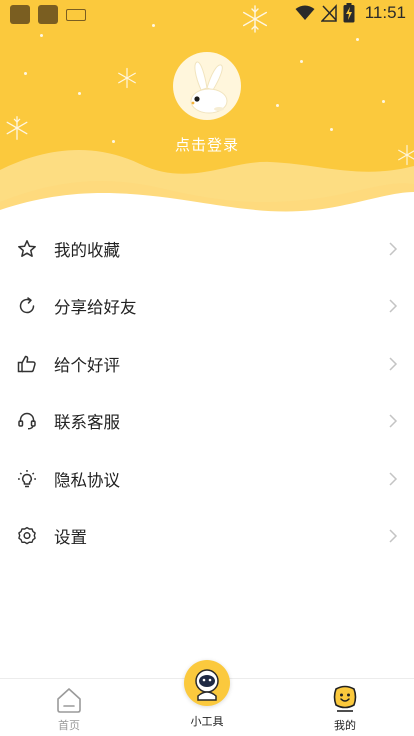  Describe the element at coordinates (76, 14) in the screenshot. I see `keyboard-icon` at that location.